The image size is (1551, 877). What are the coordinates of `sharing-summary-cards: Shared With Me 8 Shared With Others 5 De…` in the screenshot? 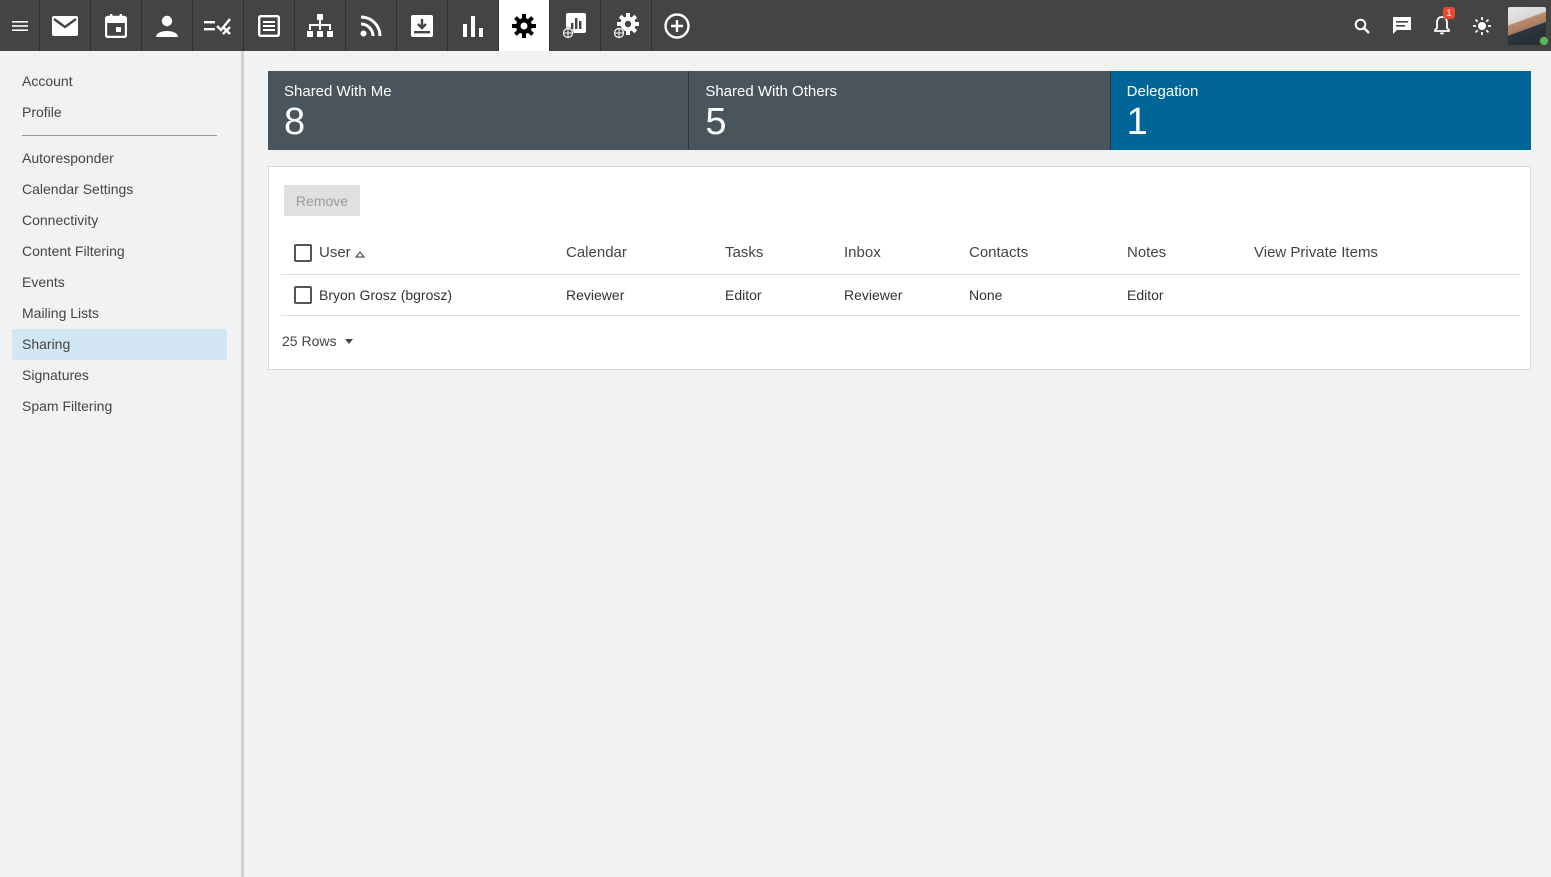 It's located at (899, 110).